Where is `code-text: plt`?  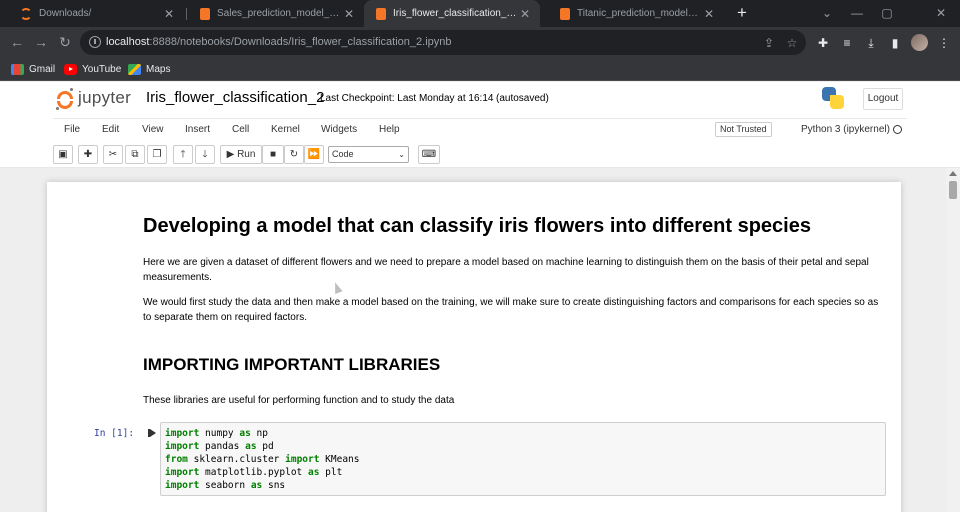 code-text: plt is located at coordinates (331, 472).